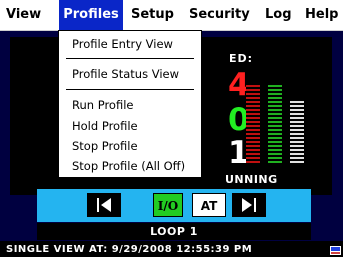 The image size is (343, 257). I want to click on io-button: I/O, so click(168, 205).